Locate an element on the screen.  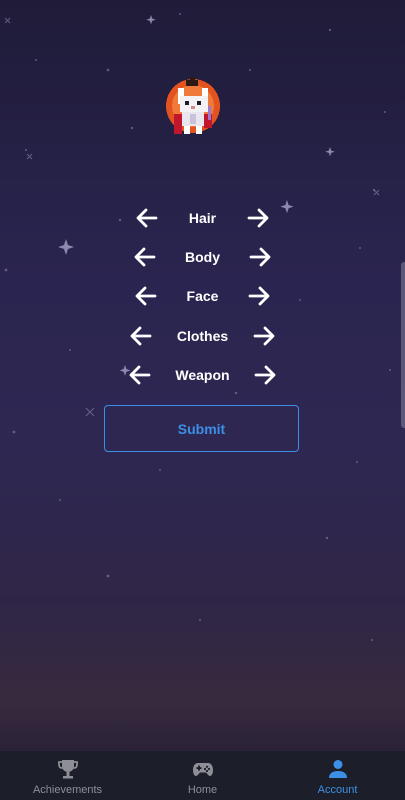
option-label-body: Body is located at coordinates (202, 257).